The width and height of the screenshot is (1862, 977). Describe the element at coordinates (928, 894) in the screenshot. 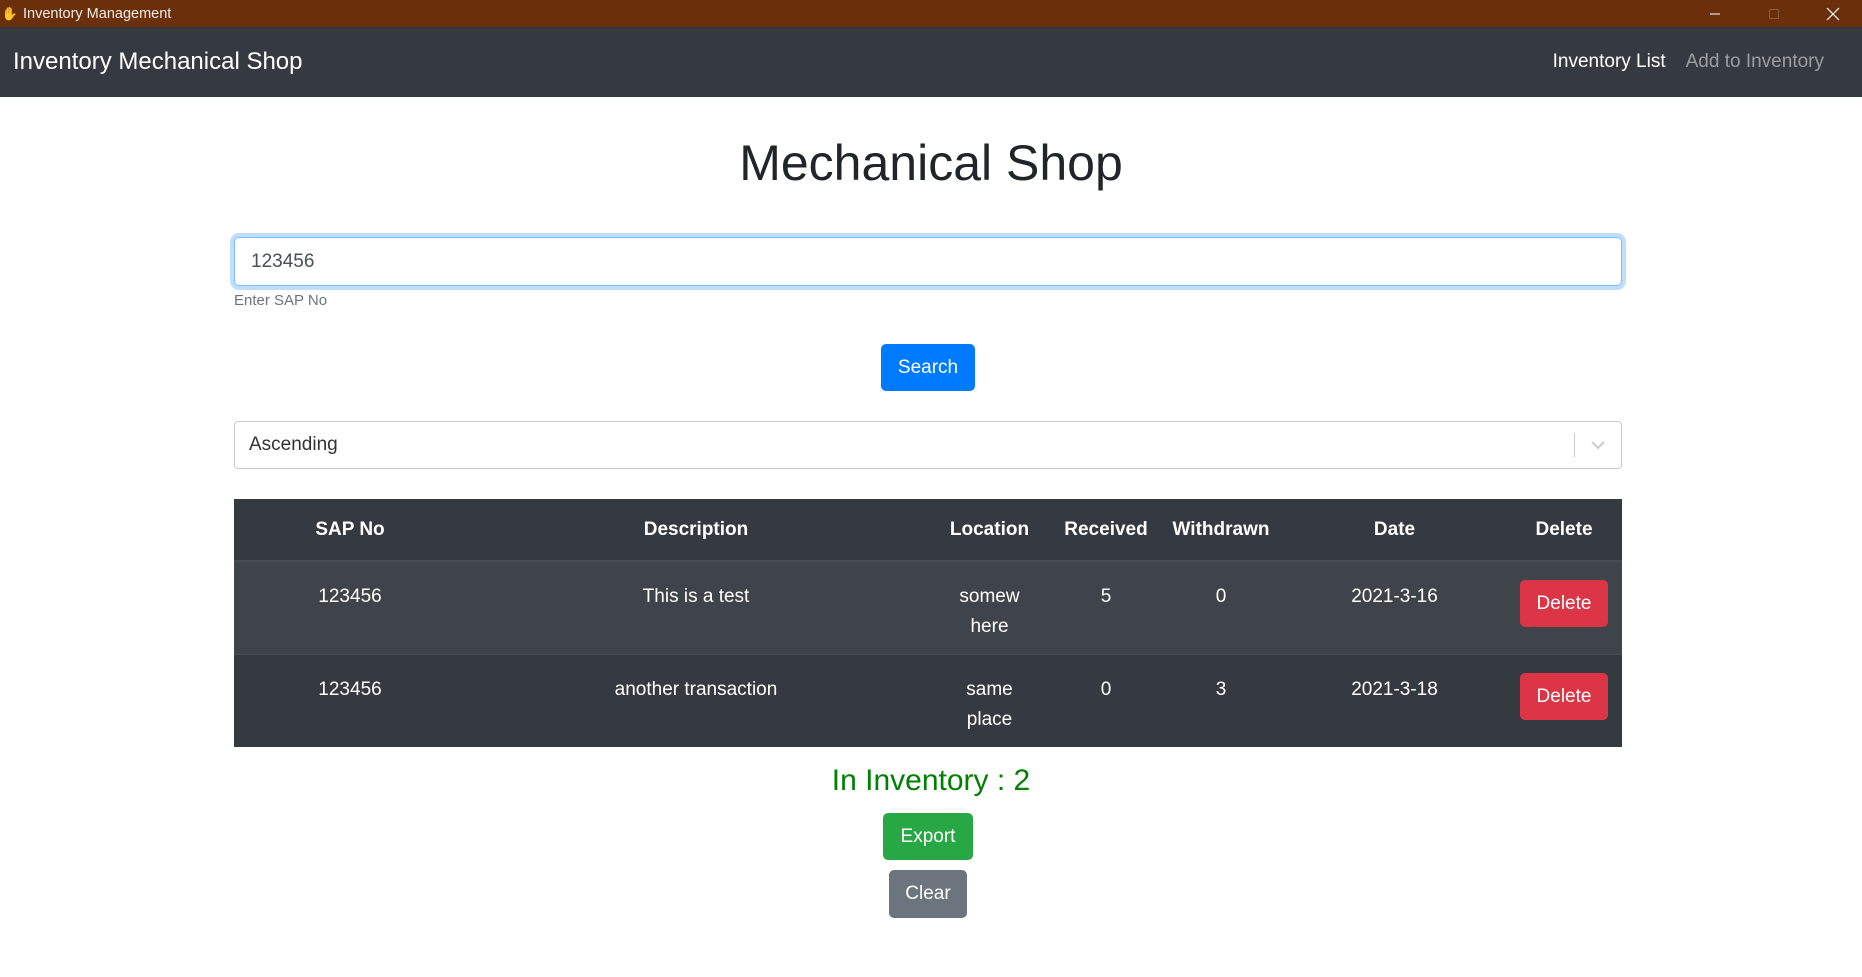

I see `clear-button: Clear` at that location.